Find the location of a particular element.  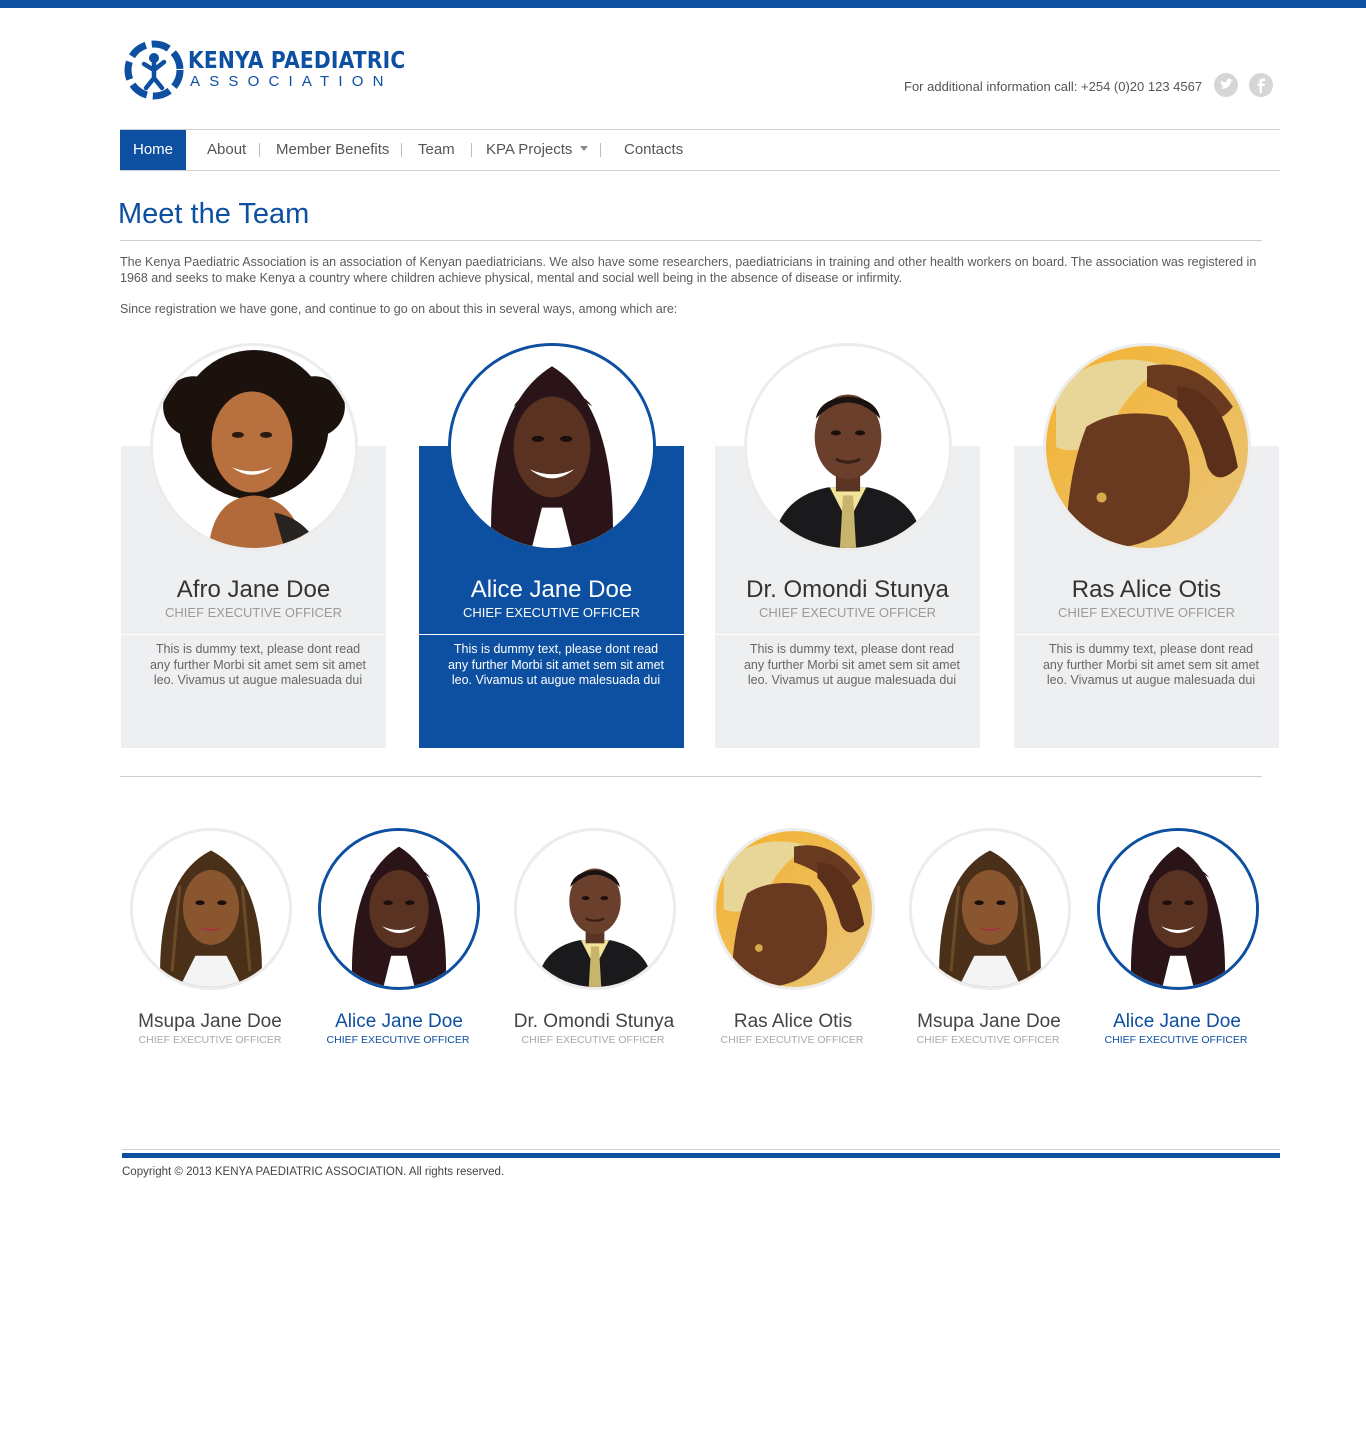

logo: KENYA PAEDIATRIC ASSOCIATION is located at coordinates (265, 69).